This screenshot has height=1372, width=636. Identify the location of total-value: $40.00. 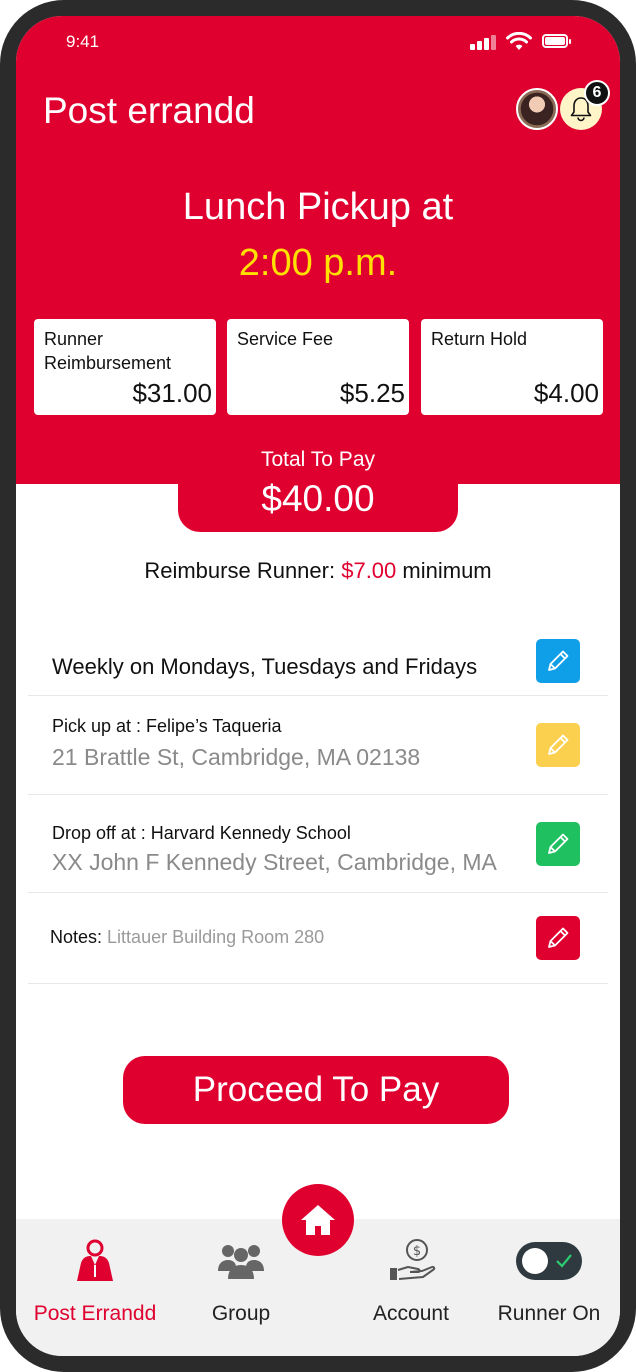
(318, 498).